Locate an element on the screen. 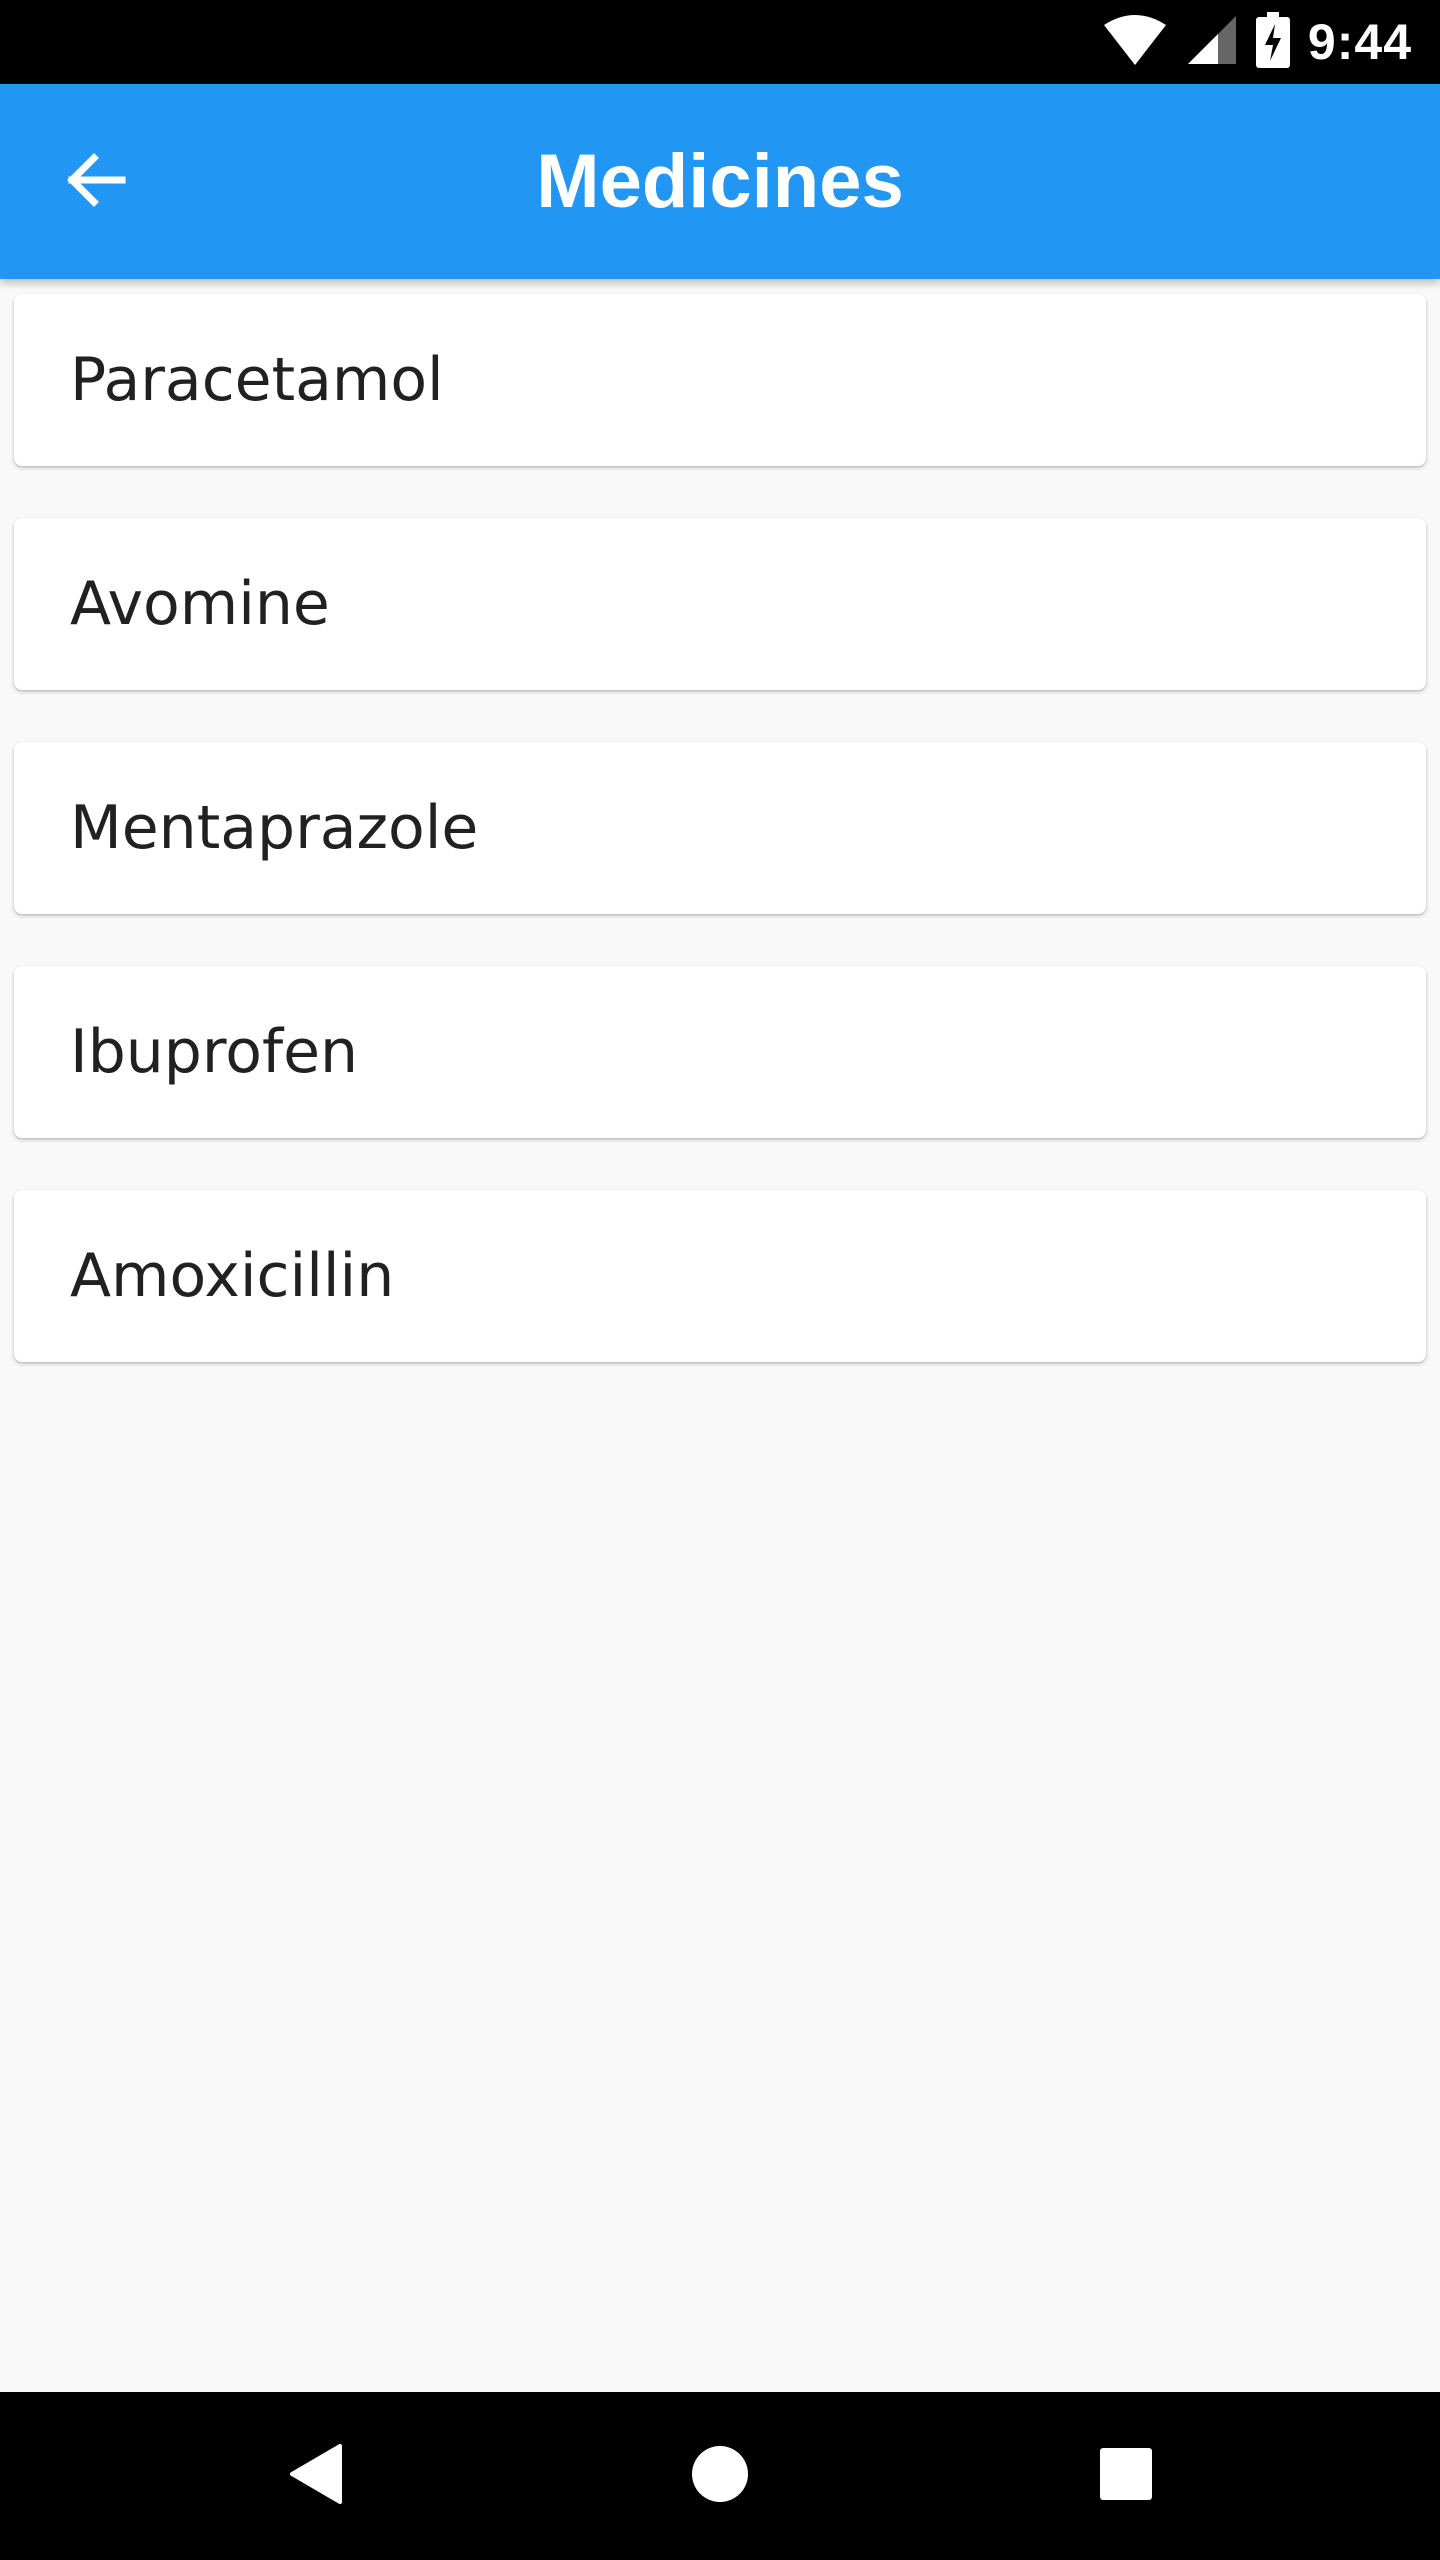 This screenshot has height=2560, width=1440. status-time: 9:44 is located at coordinates (1359, 42).